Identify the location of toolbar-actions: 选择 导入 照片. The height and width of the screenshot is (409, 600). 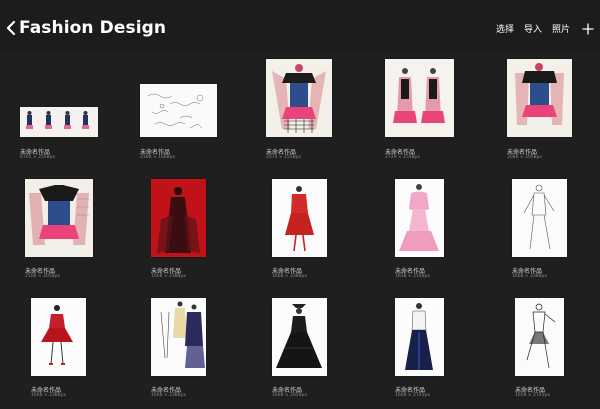
(540, 28).